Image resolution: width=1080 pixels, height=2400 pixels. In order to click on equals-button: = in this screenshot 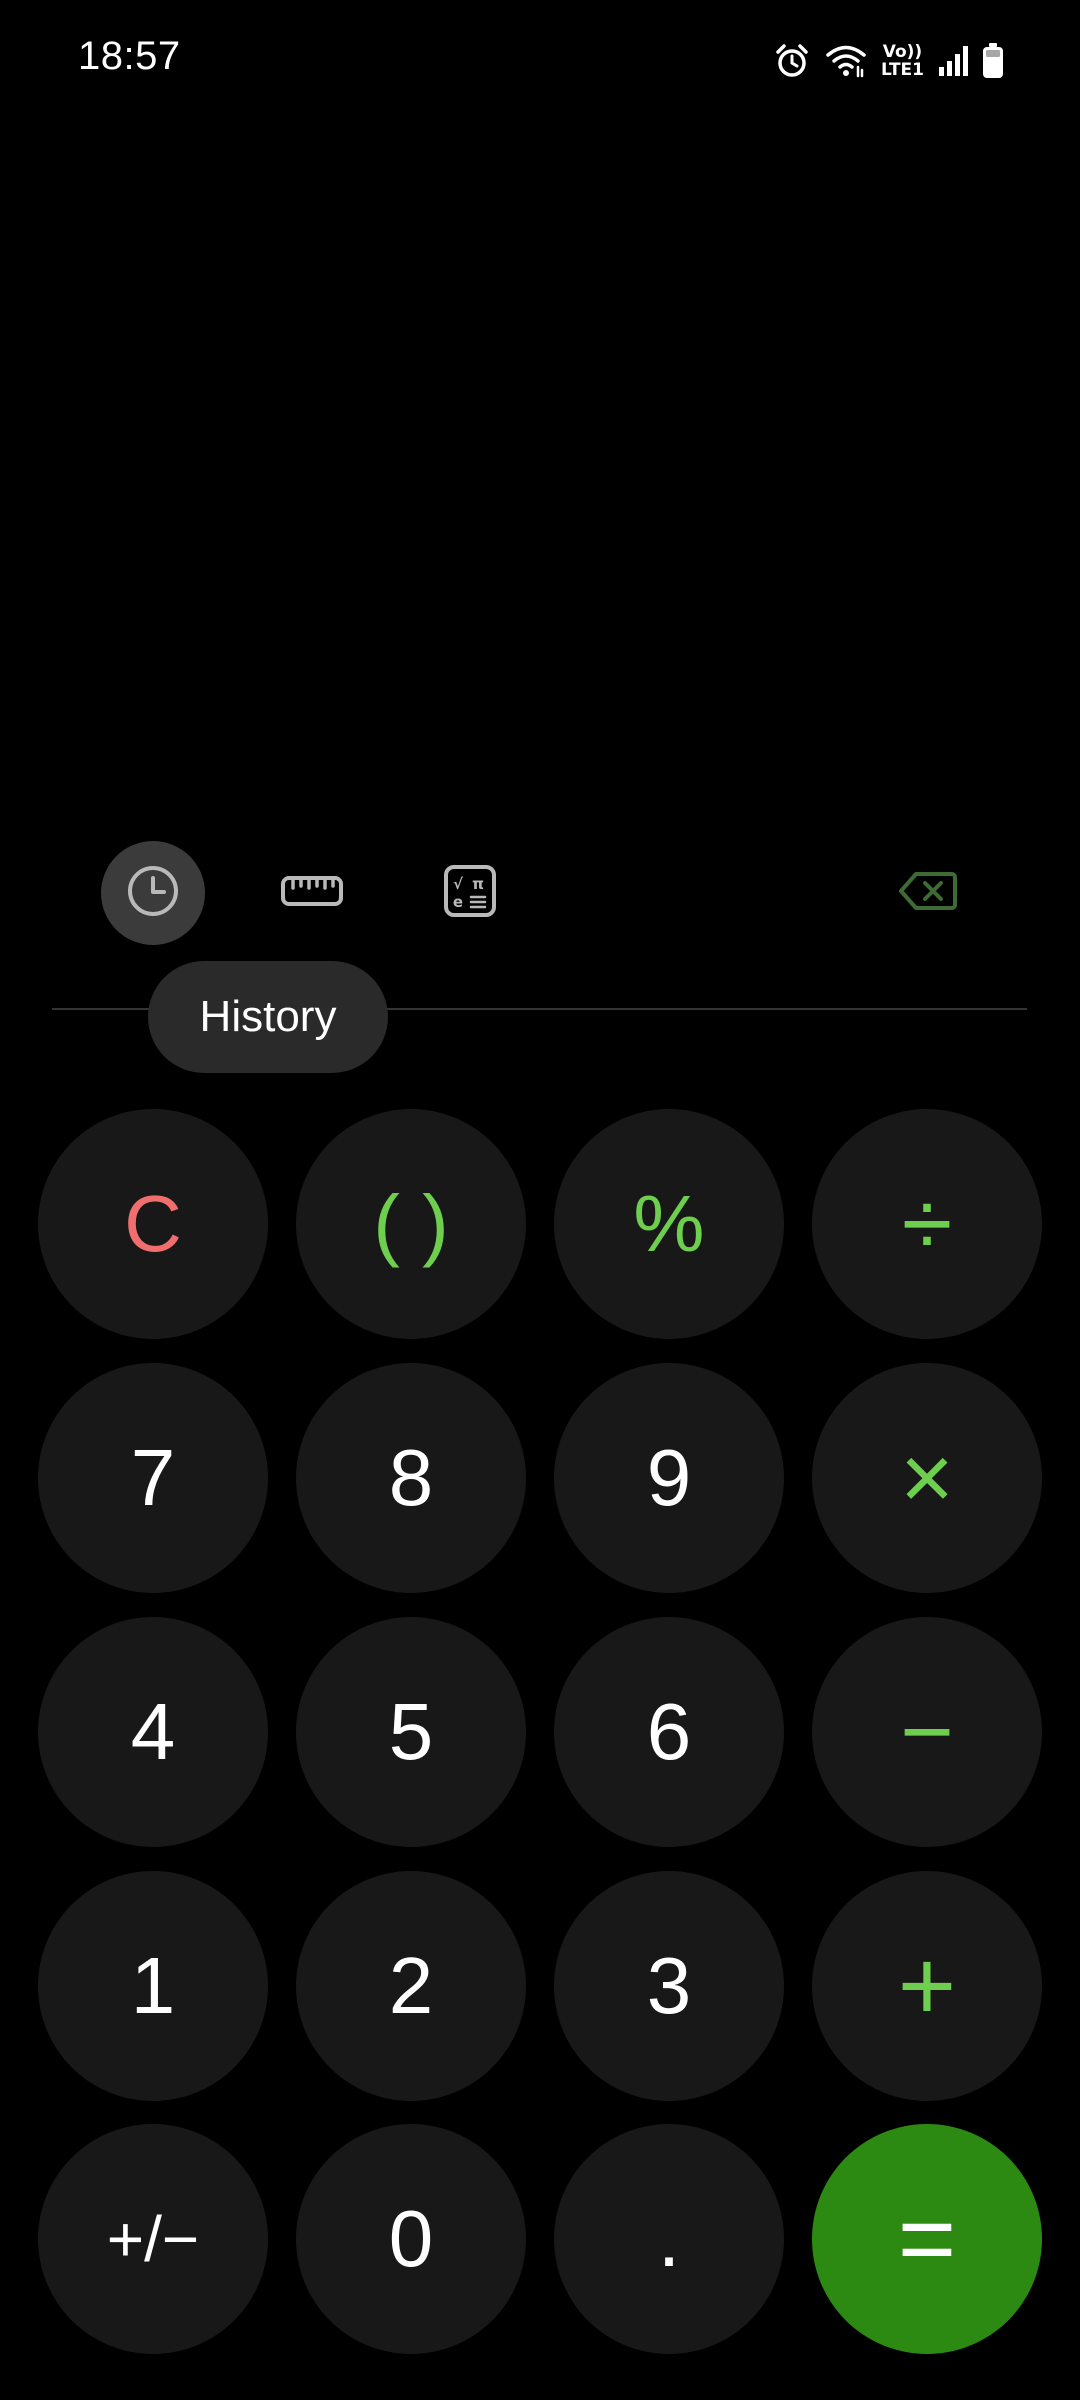, I will do `click(927, 2239)`.